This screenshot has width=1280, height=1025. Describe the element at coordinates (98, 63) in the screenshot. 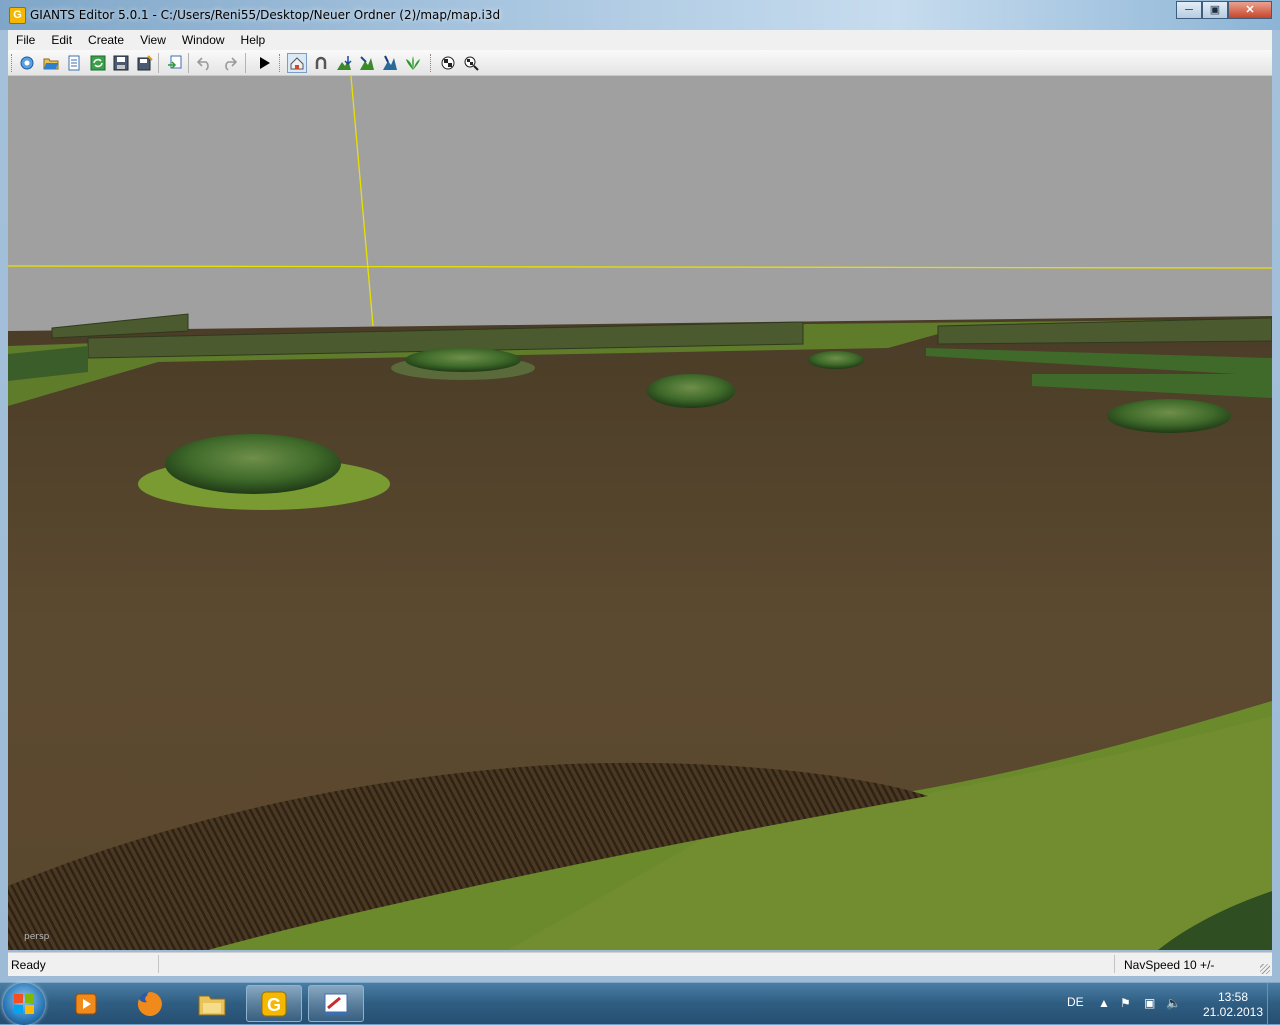

I see `refresh-icon` at that location.